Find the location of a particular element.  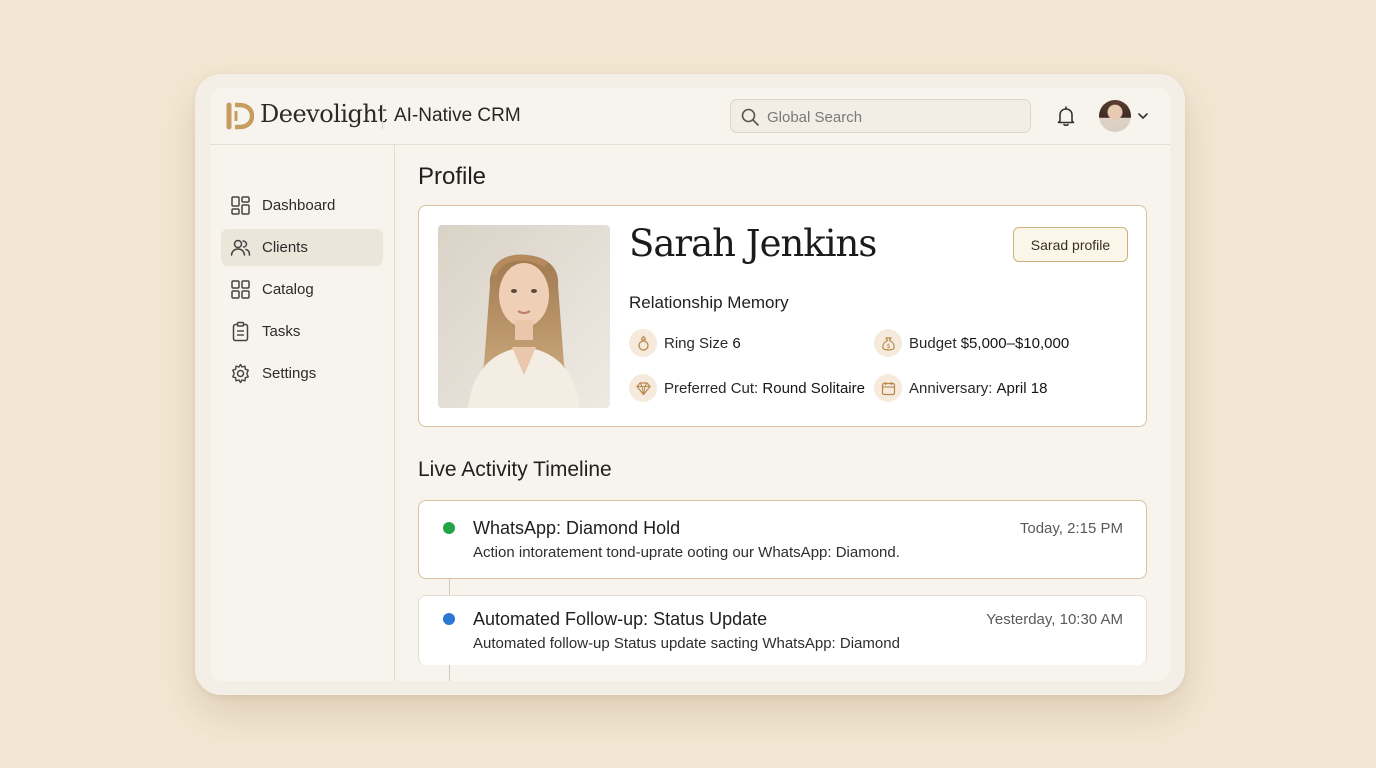

sidebar-item-label: Catalog is located at coordinates (288, 289).